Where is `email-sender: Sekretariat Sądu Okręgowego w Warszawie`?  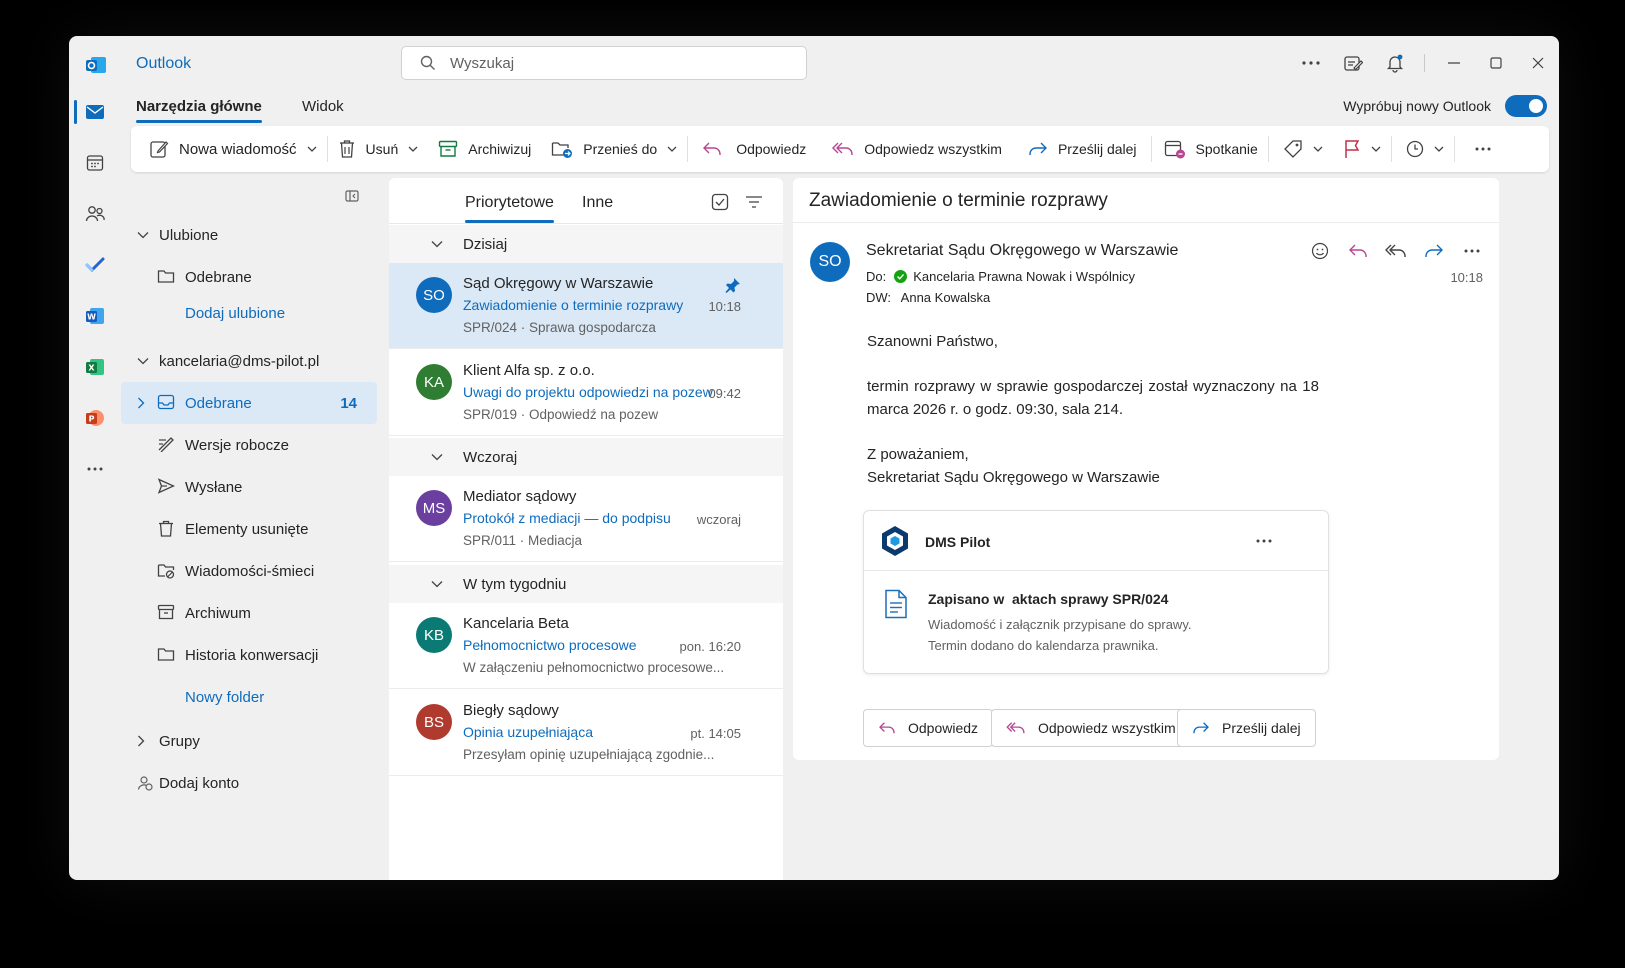
email-sender: Sekretariat Sądu Okręgowego w Warszawie is located at coordinates (1022, 251).